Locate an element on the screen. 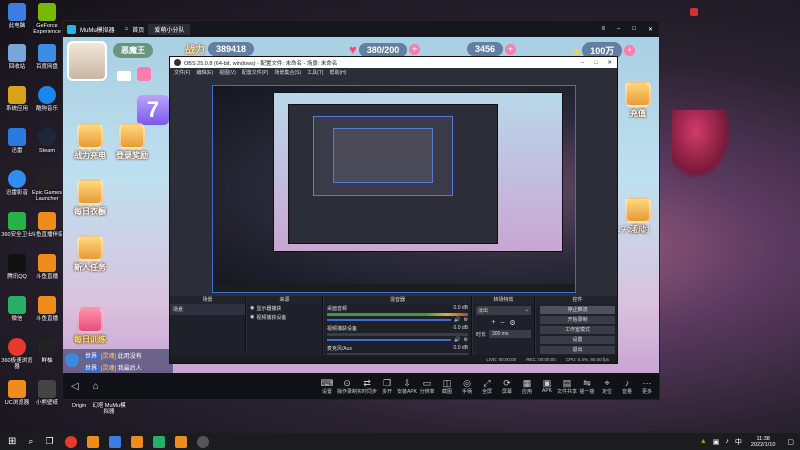  desktop-icon-360browser: 360极速浏览器 is located at coordinates (17, 354).